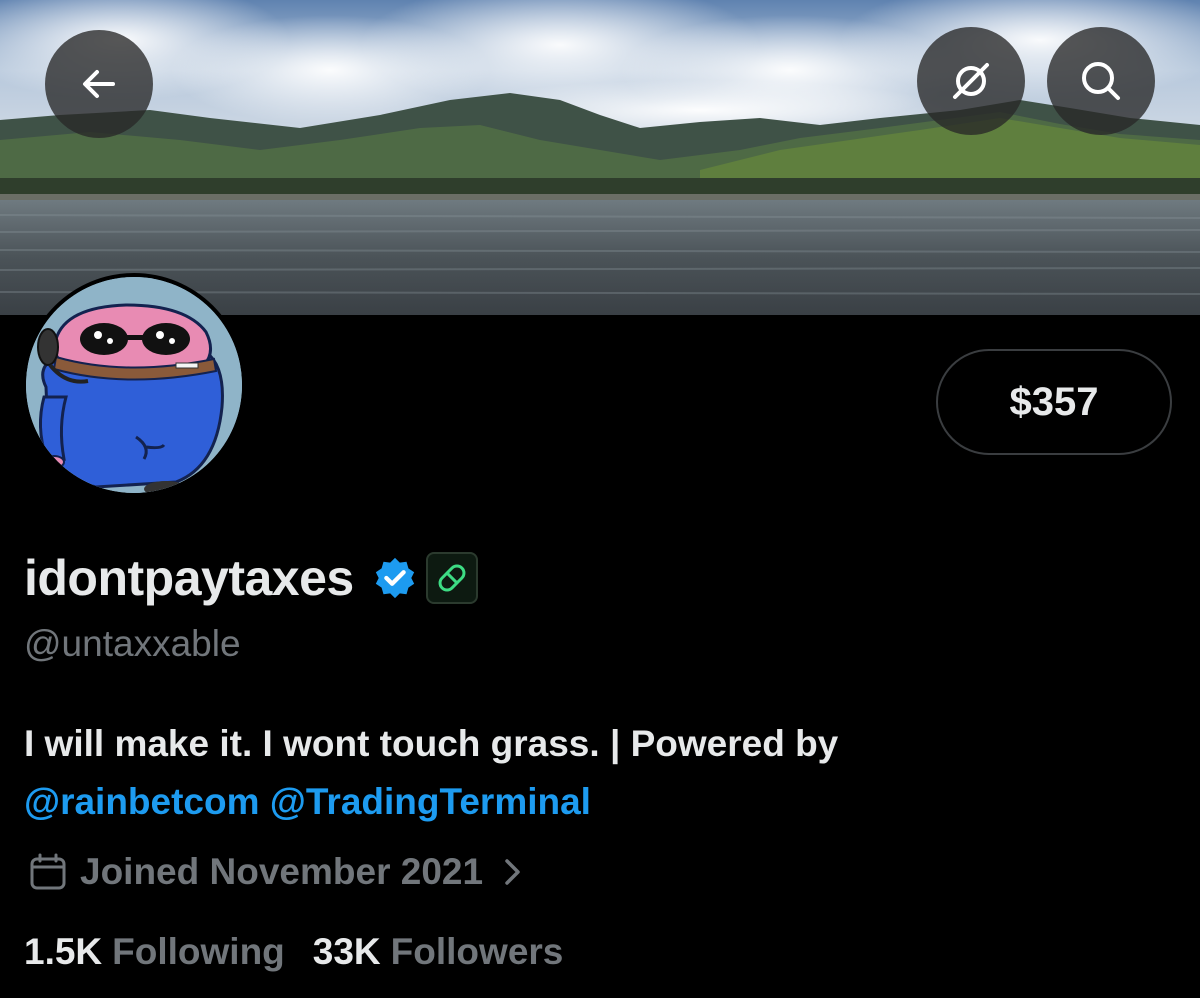  I want to click on back-button, so click(99, 84).